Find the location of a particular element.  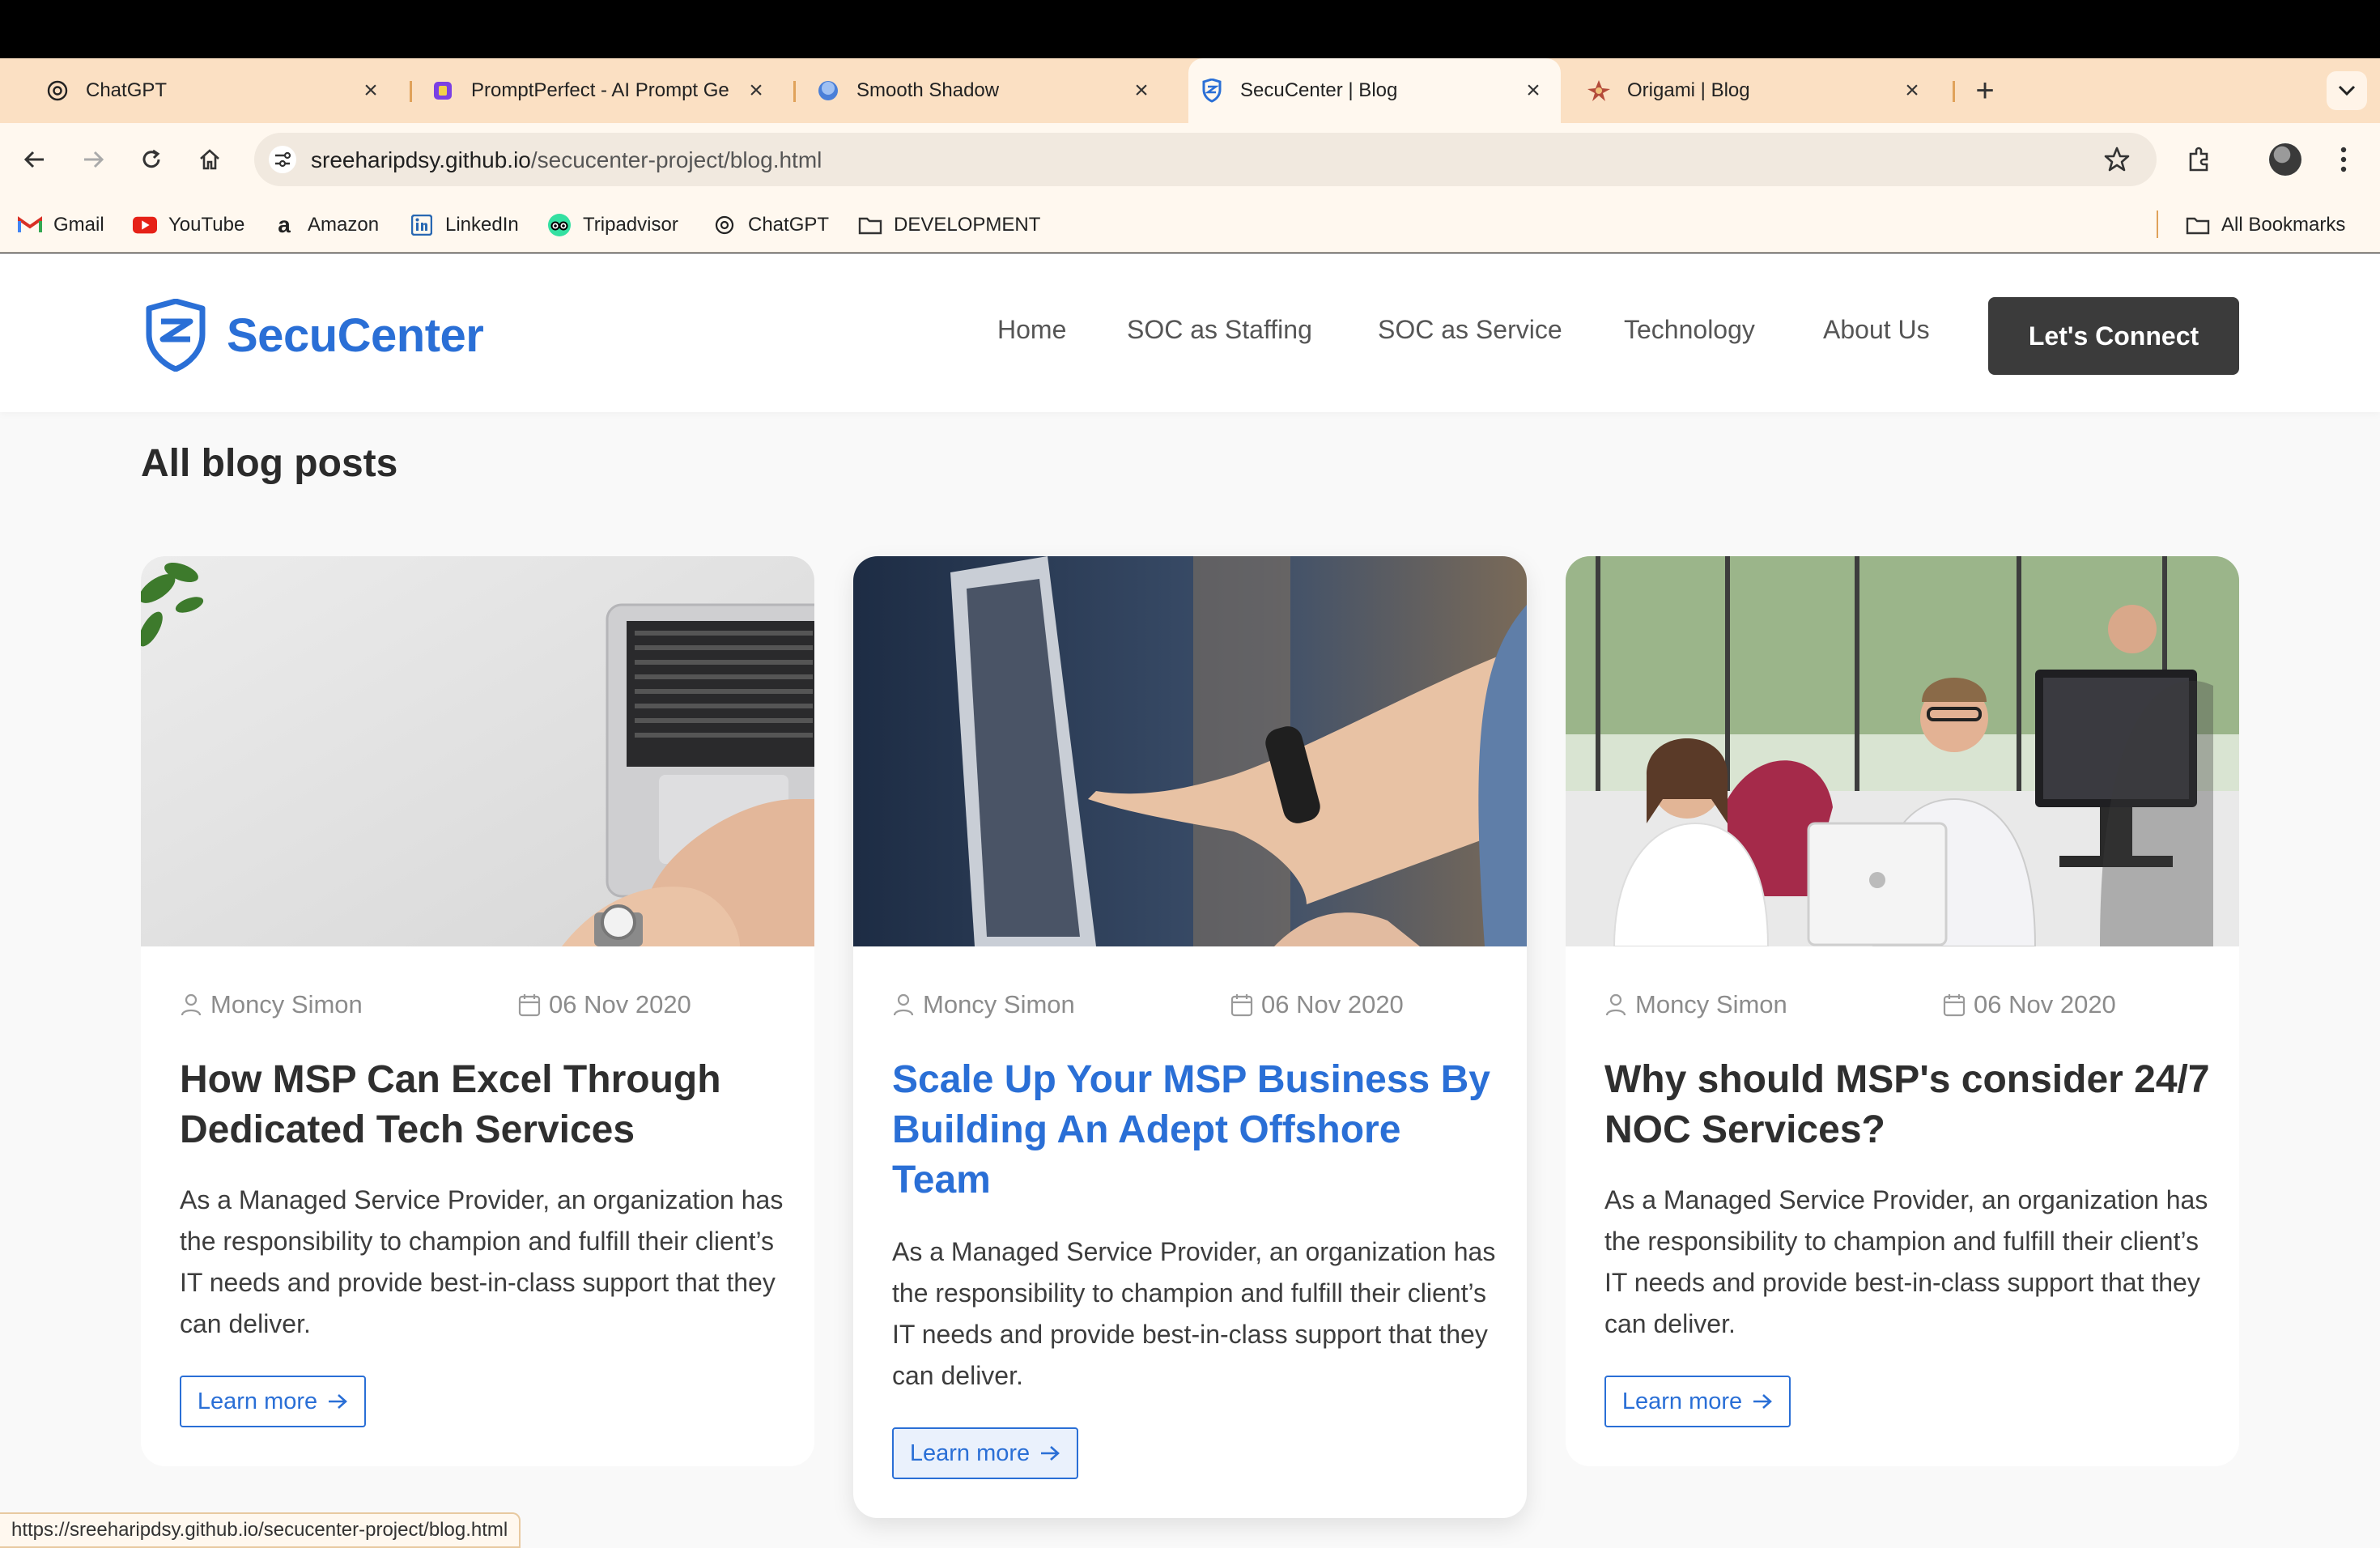

puzzle-icon is located at coordinates (2198, 159).